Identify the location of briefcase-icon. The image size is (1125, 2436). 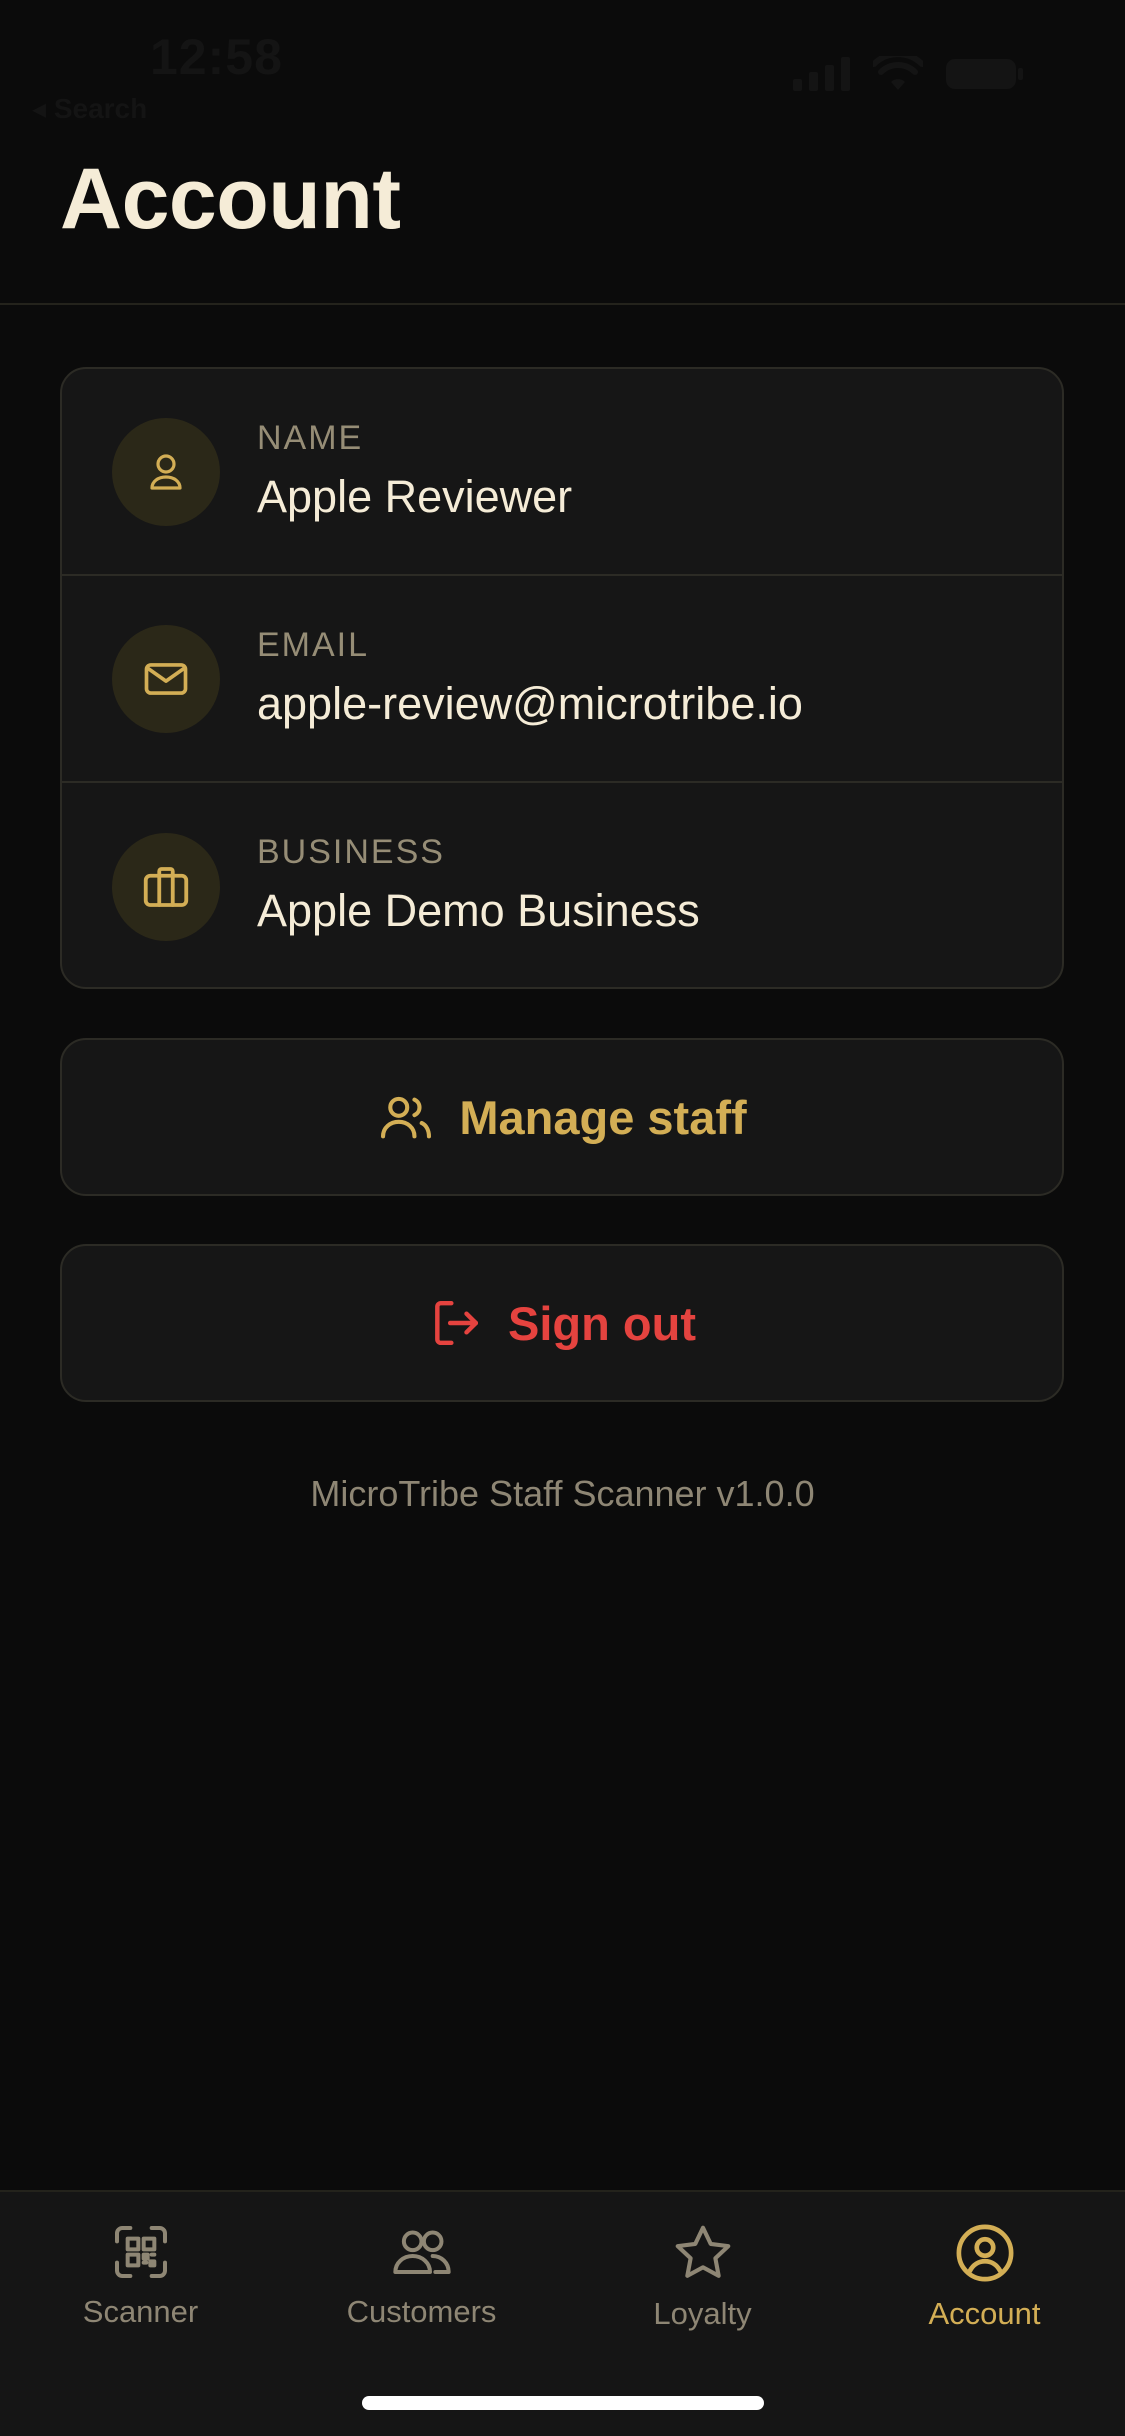
(166, 886).